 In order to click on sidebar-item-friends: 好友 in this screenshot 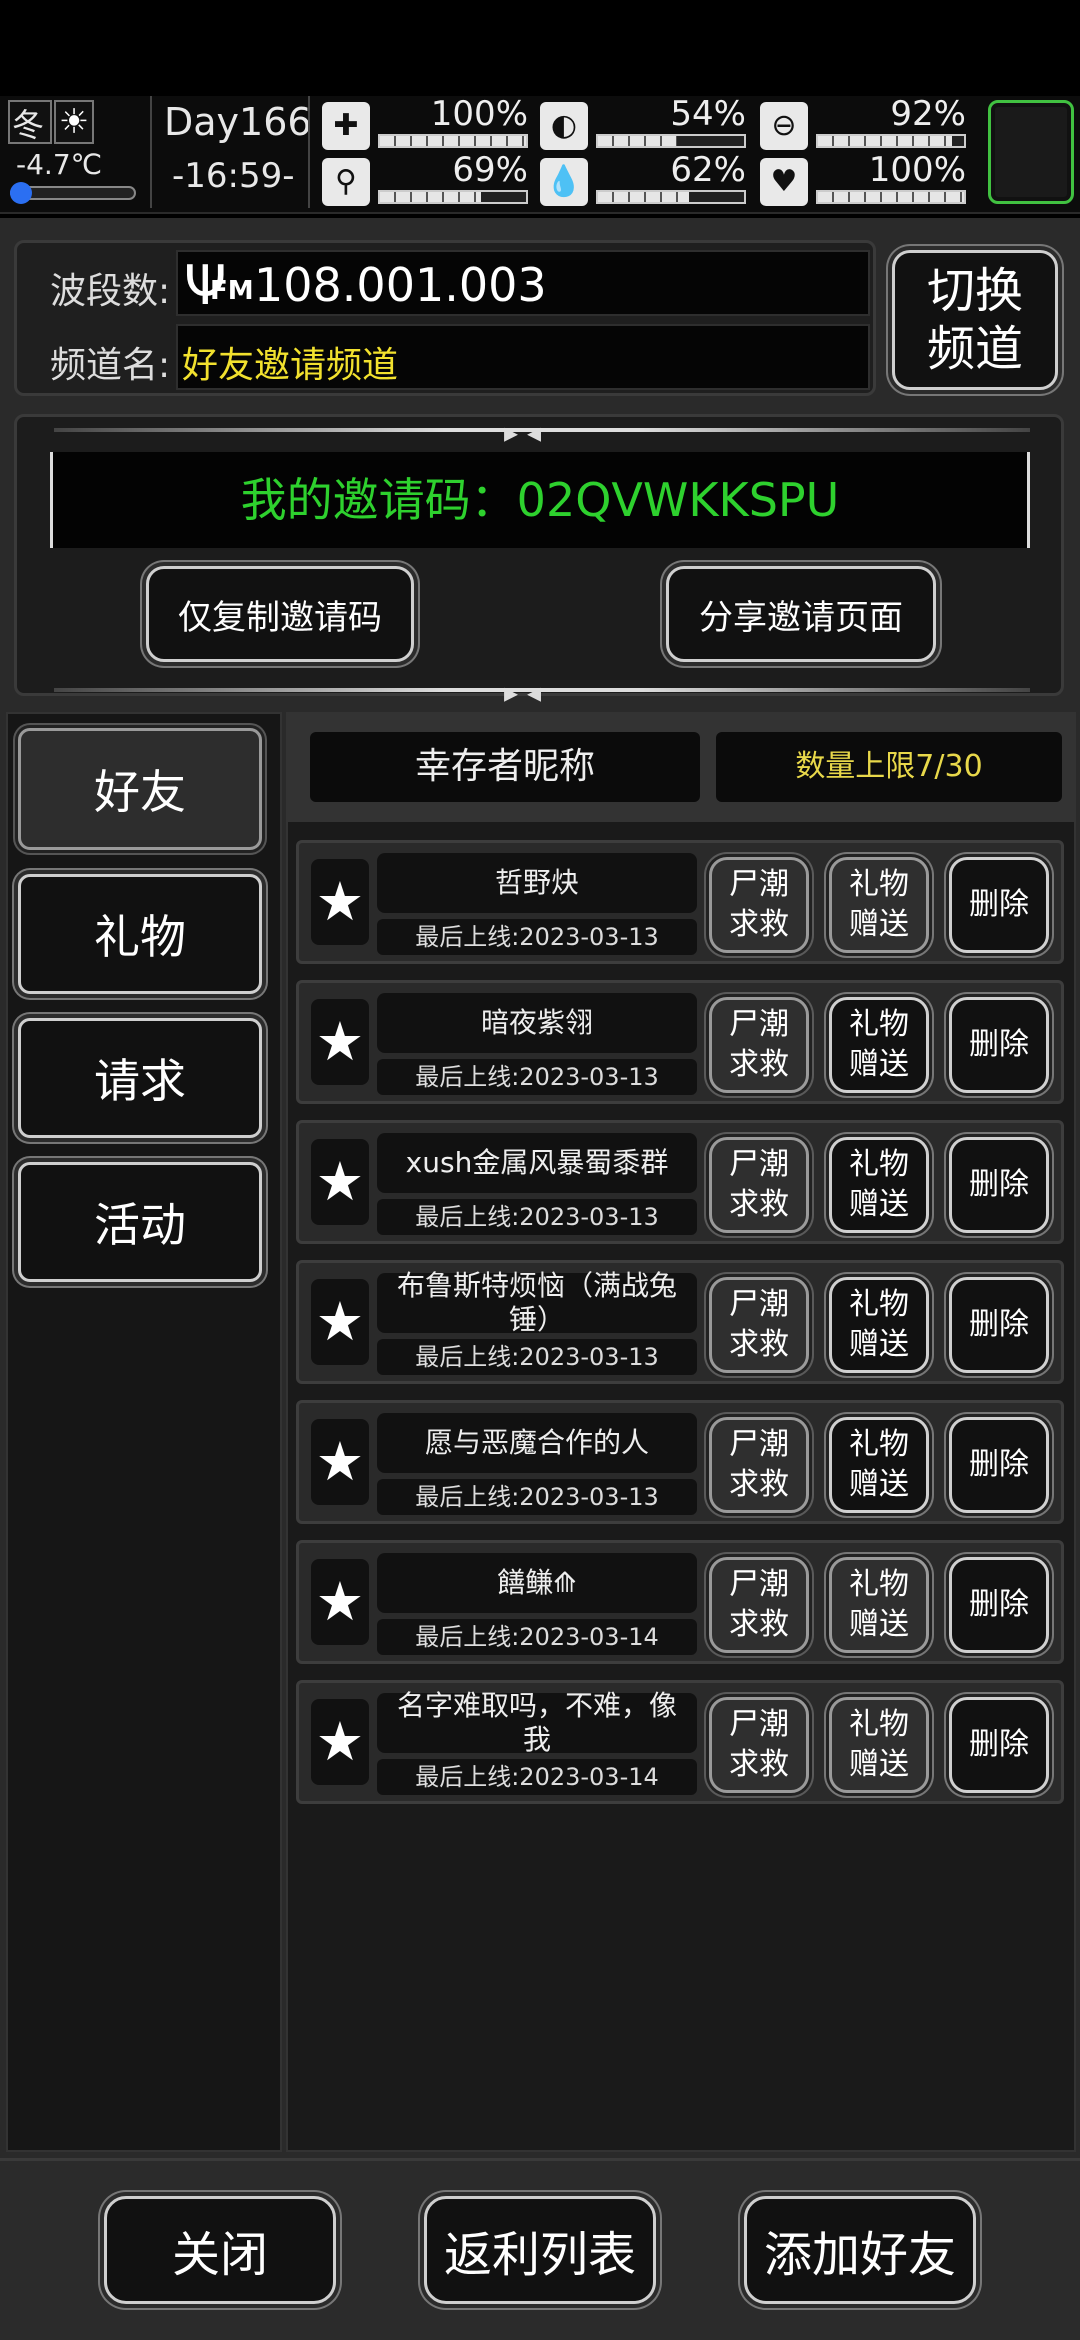, I will do `click(140, 789)`.